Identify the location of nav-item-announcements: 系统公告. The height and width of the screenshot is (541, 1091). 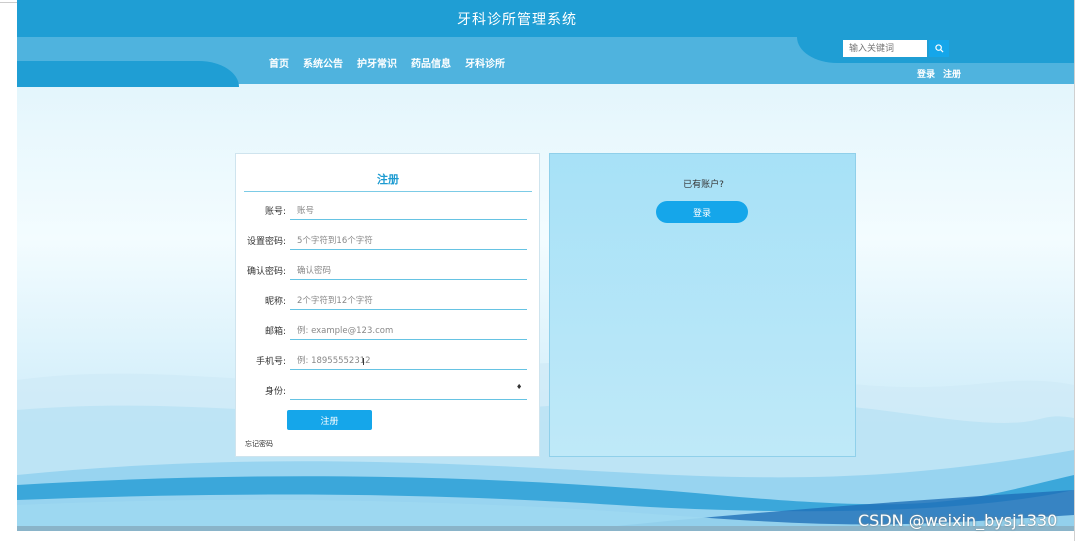
(323, 62).